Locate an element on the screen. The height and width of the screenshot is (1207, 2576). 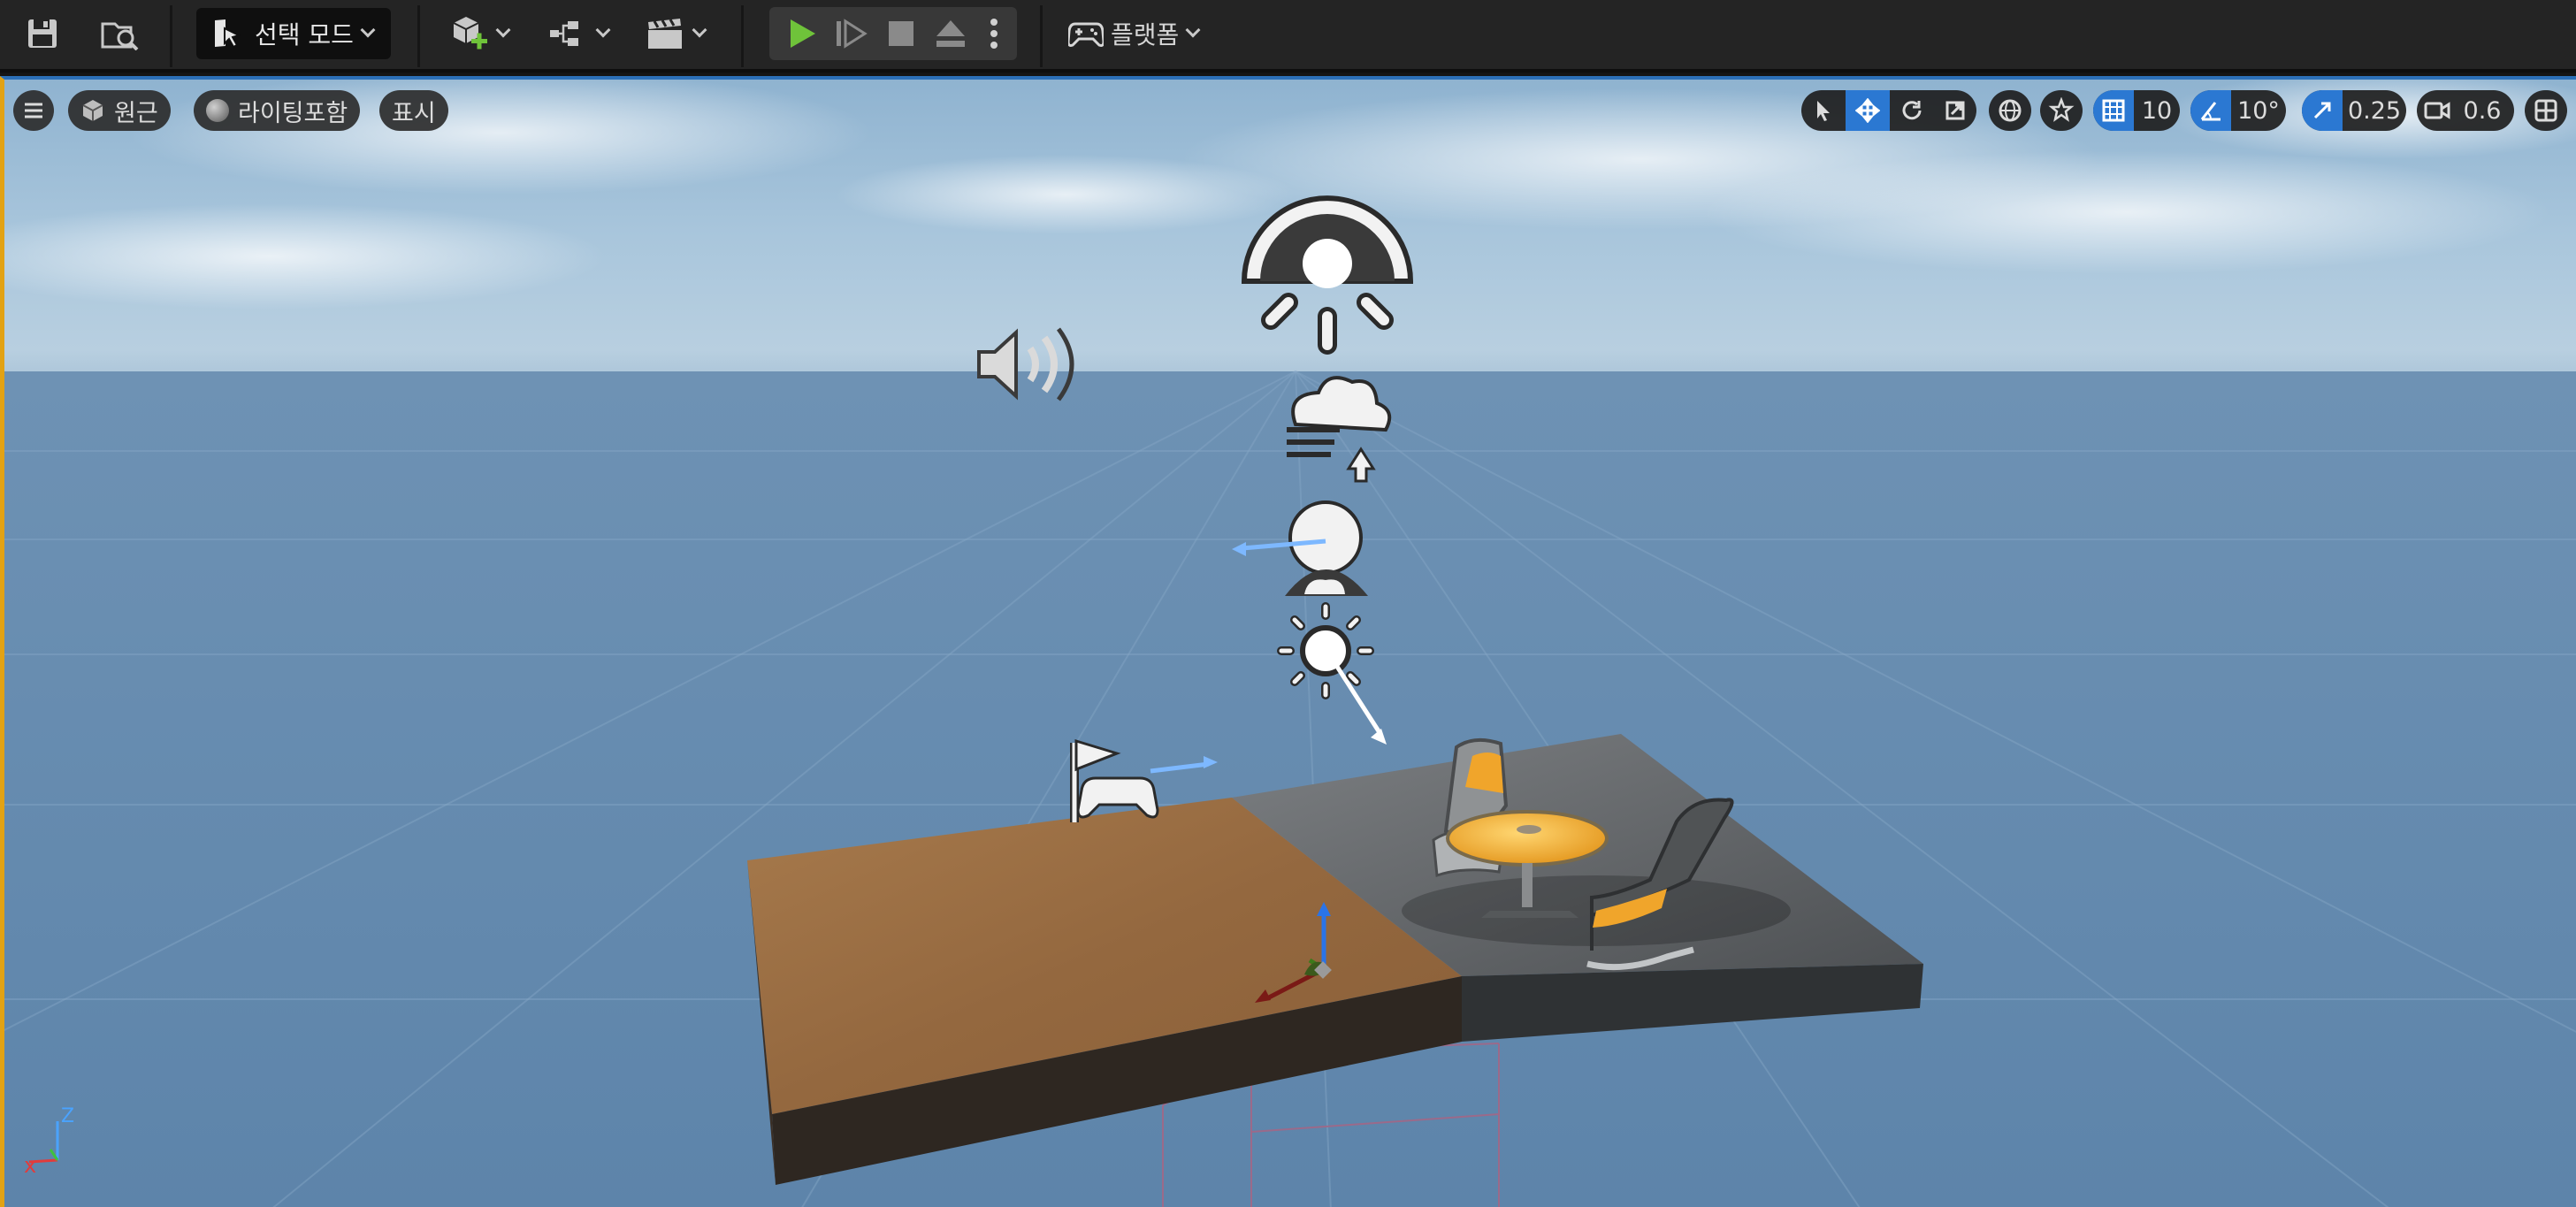
selection-mode-dropdown: 선택 모드 is located at coordinates (293, 33).